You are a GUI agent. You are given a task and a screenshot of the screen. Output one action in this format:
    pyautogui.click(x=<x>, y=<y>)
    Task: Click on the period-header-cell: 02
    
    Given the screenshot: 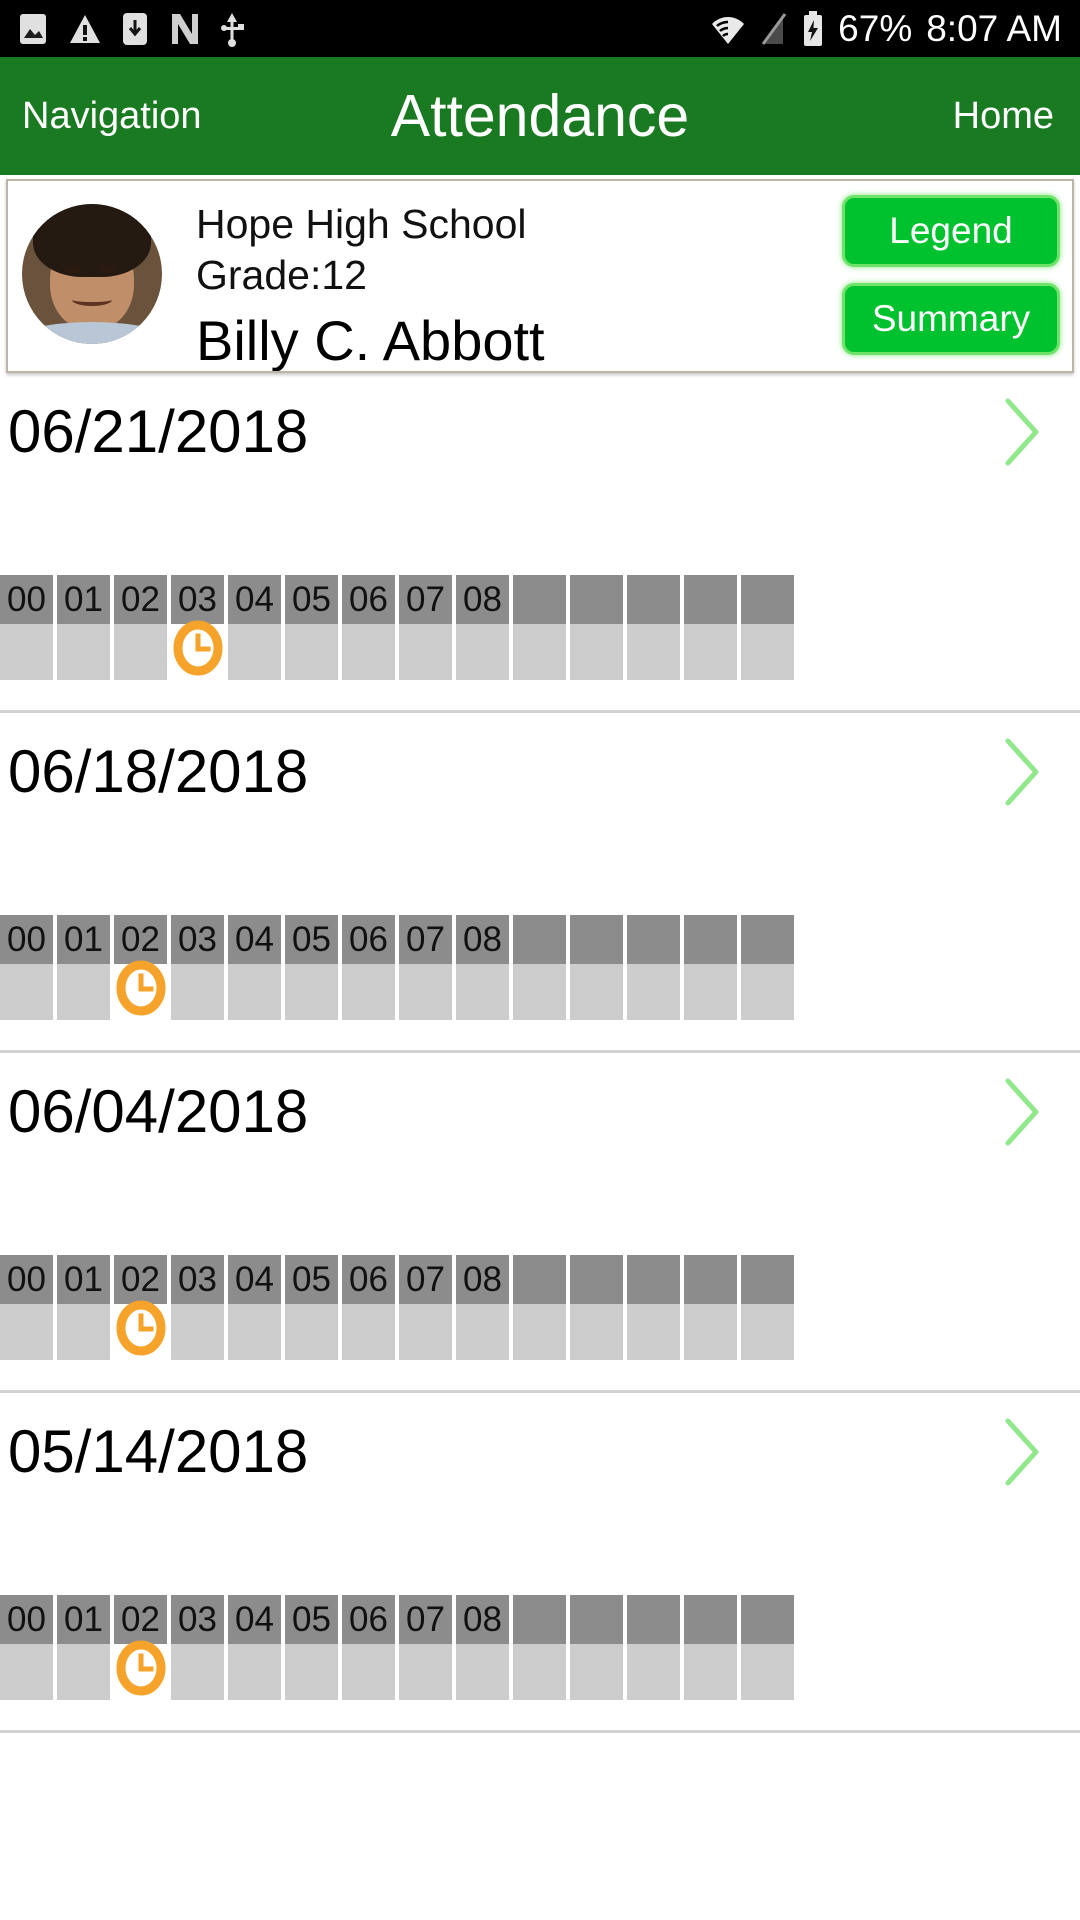 What is the action you would take?
    pyautogui.click(x=140, y=1619)
    